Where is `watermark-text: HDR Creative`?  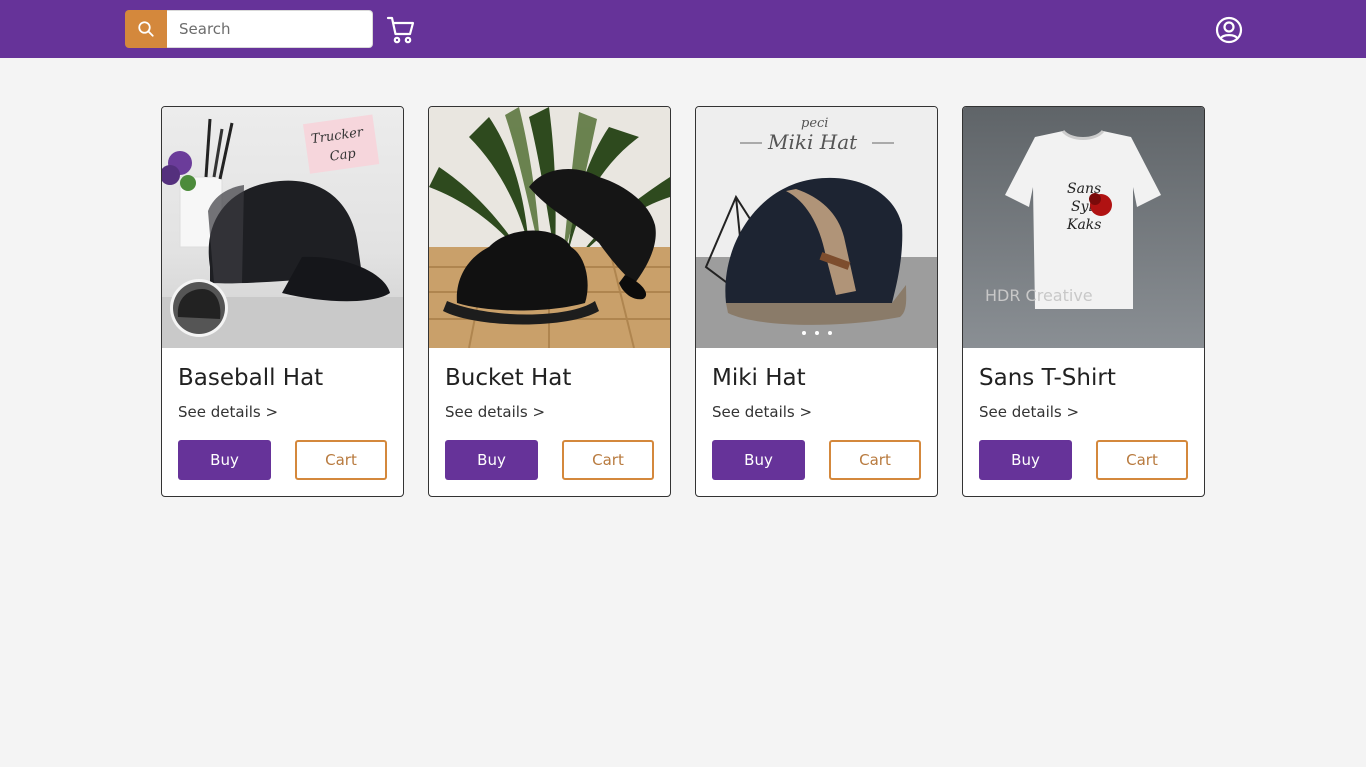 watermark-text: HDR Creative is located at coordinates (1039, 295).